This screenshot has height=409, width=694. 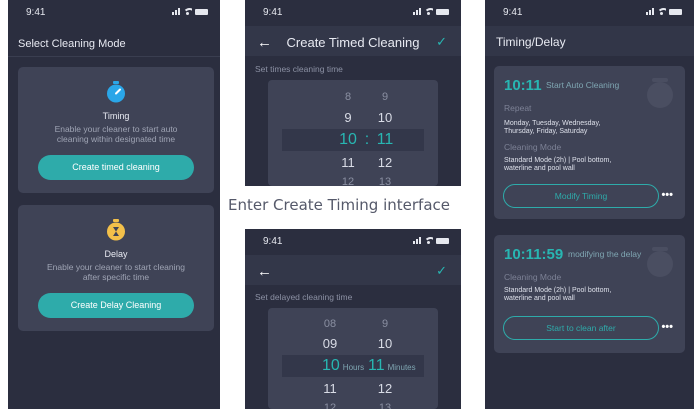 I want to click on page-title: Select Cleaning Mode, so click(x=72, y=44).